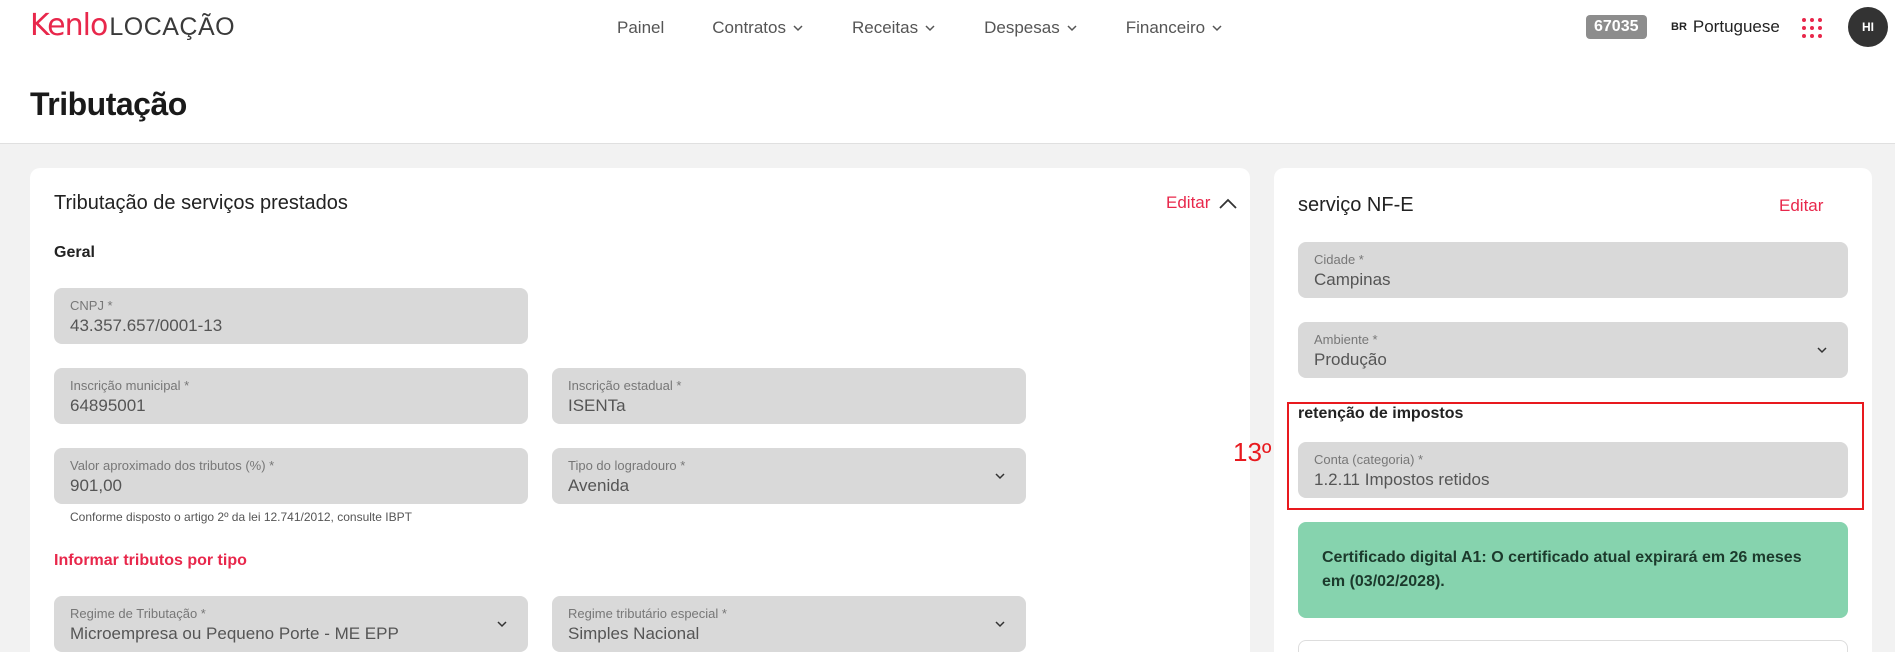 The image size is (1895, 652). Describe the element at coordinates (138, 613) in the screenshot. I see `field-label: Regime de Tributação *` at that location.